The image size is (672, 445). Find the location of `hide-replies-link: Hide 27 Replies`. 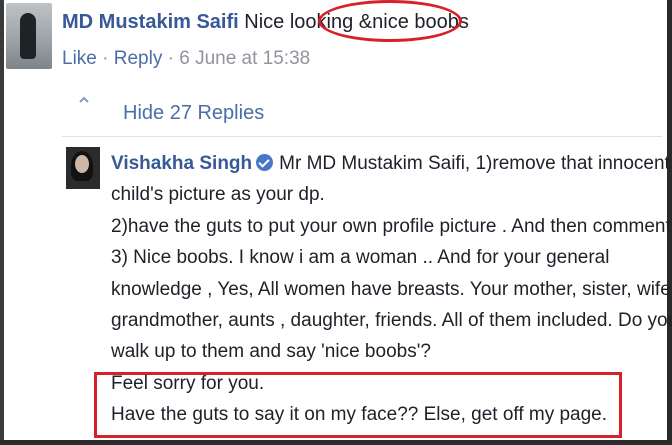

hide-replies-link: Hide 27 Replies is located at coordinates (193, 113).